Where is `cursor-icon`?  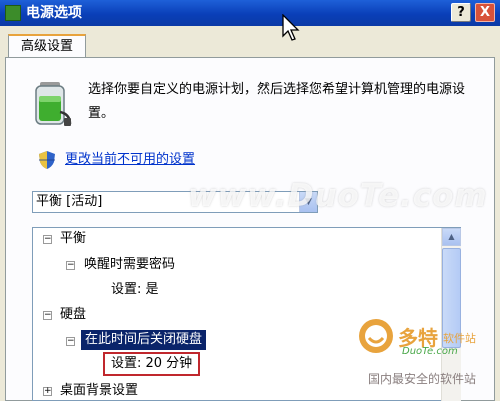 cursor-icon is located at coordinates (291, 27).